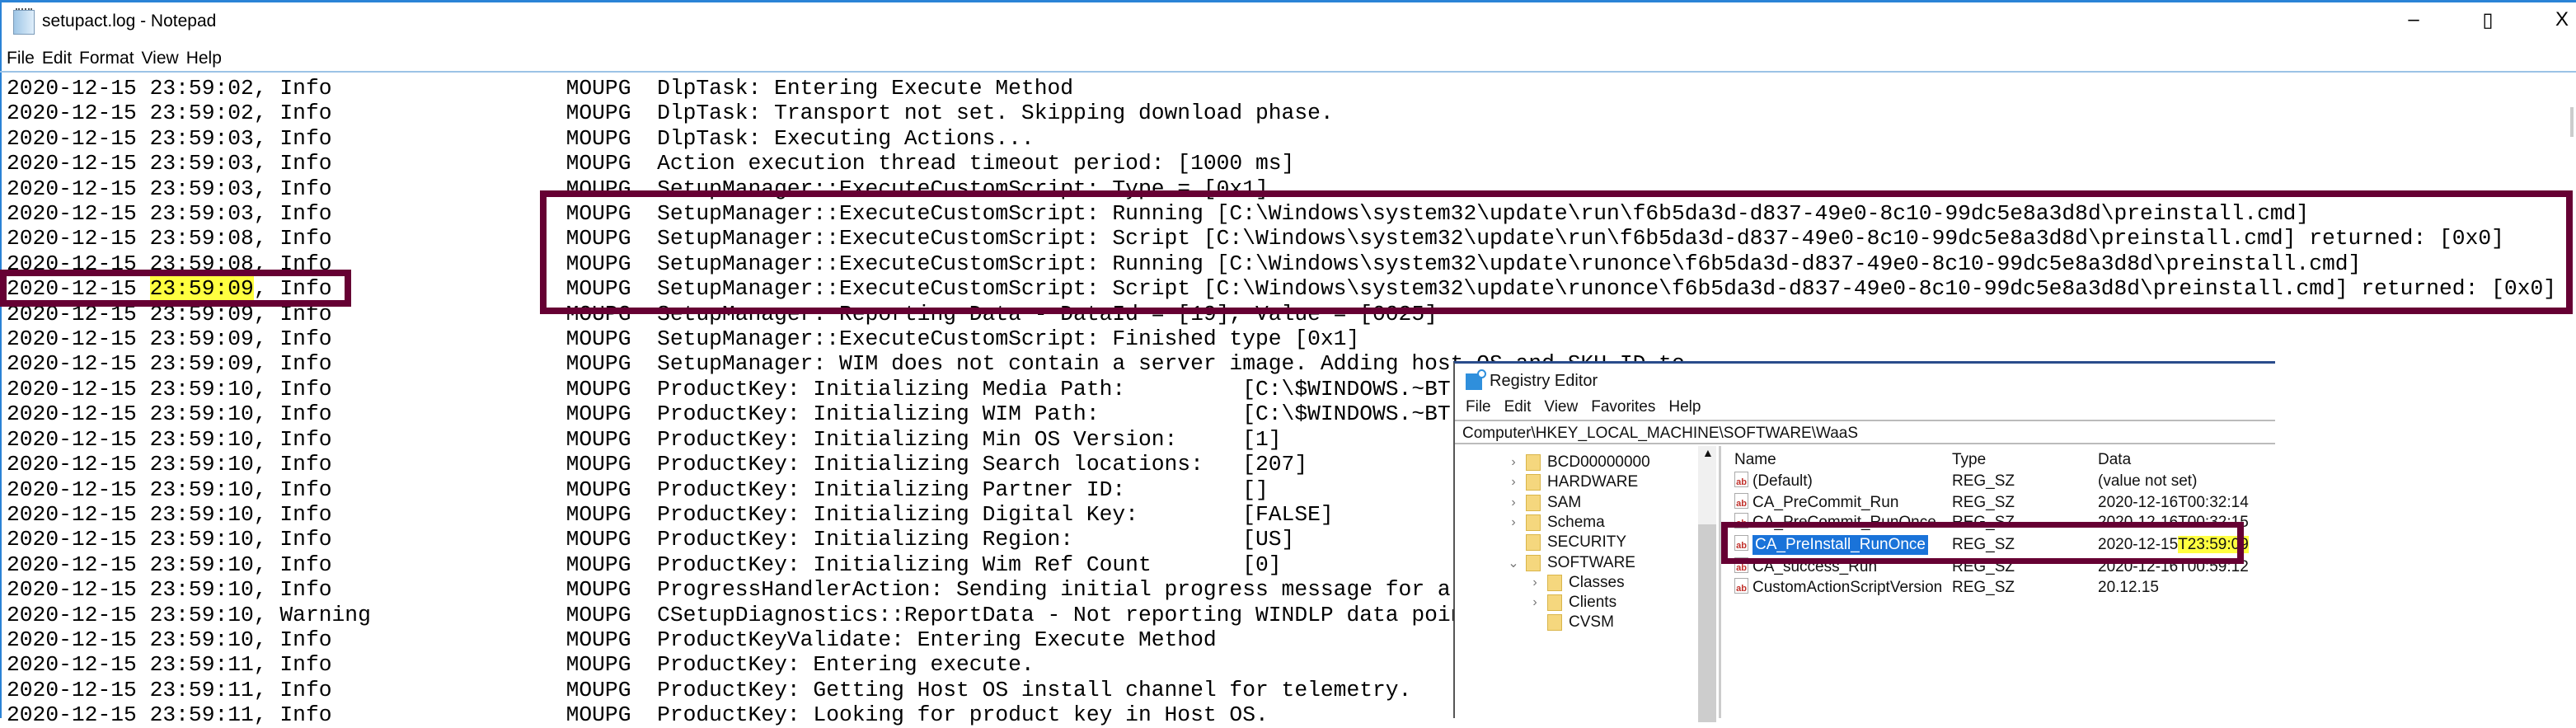 The width and height of the screenshot is (2576, 728). What do you see at coordinates (2114, 460) in the screenshot?
I see `column-header-data: Data` at bounding box center [2114, 460].